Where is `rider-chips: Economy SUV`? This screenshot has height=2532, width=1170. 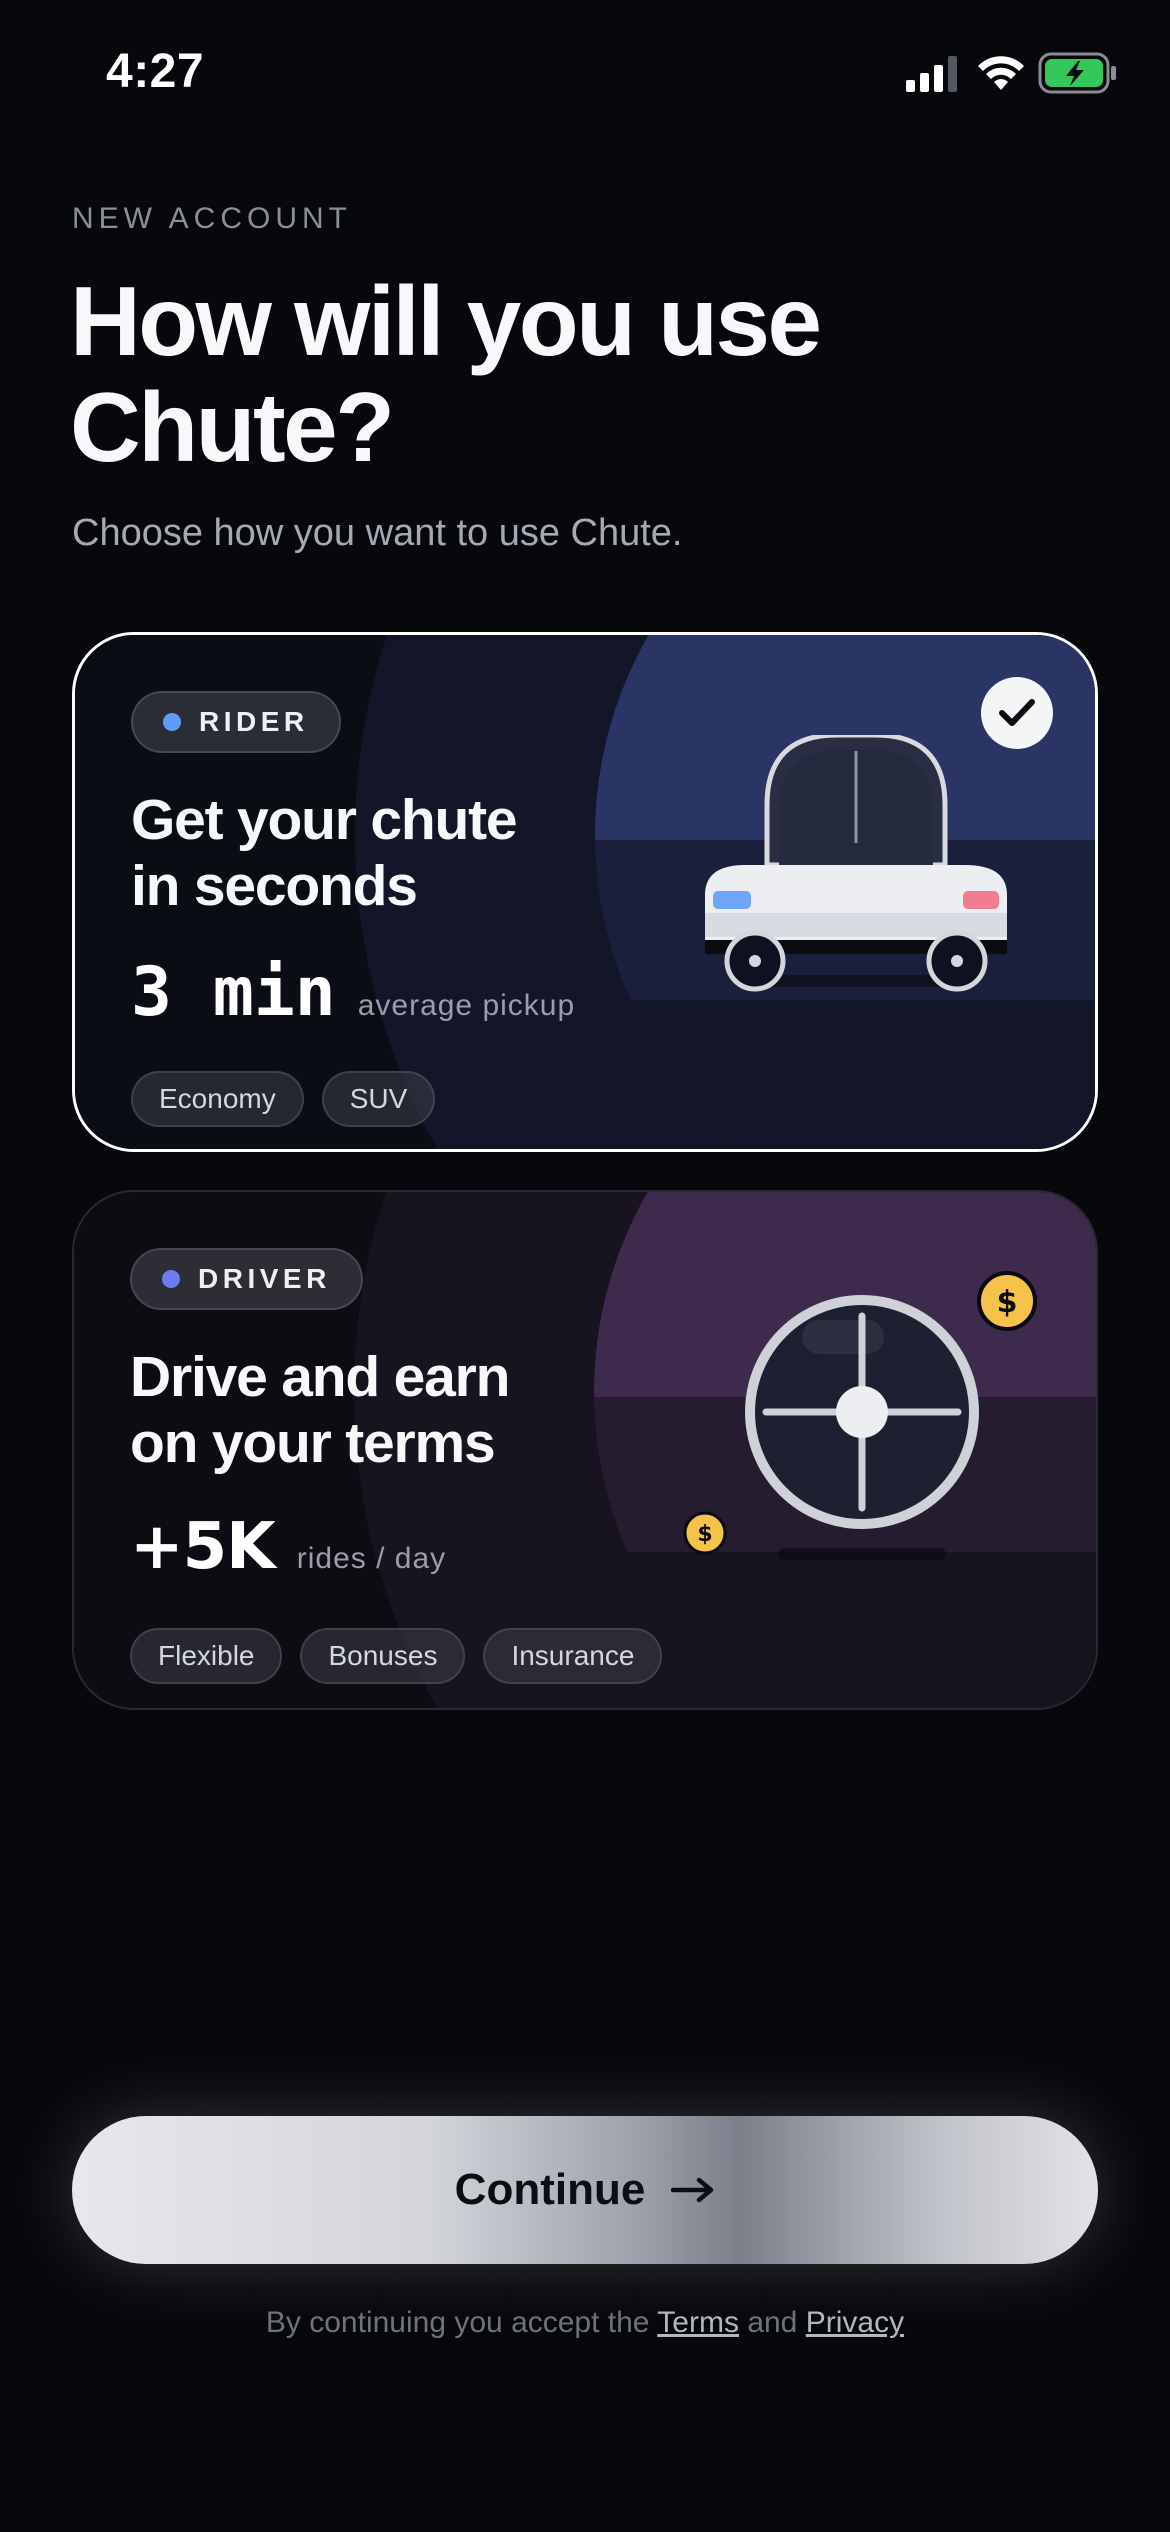 rider-chips: Economy SUV is located at coordinates (292, 1099).